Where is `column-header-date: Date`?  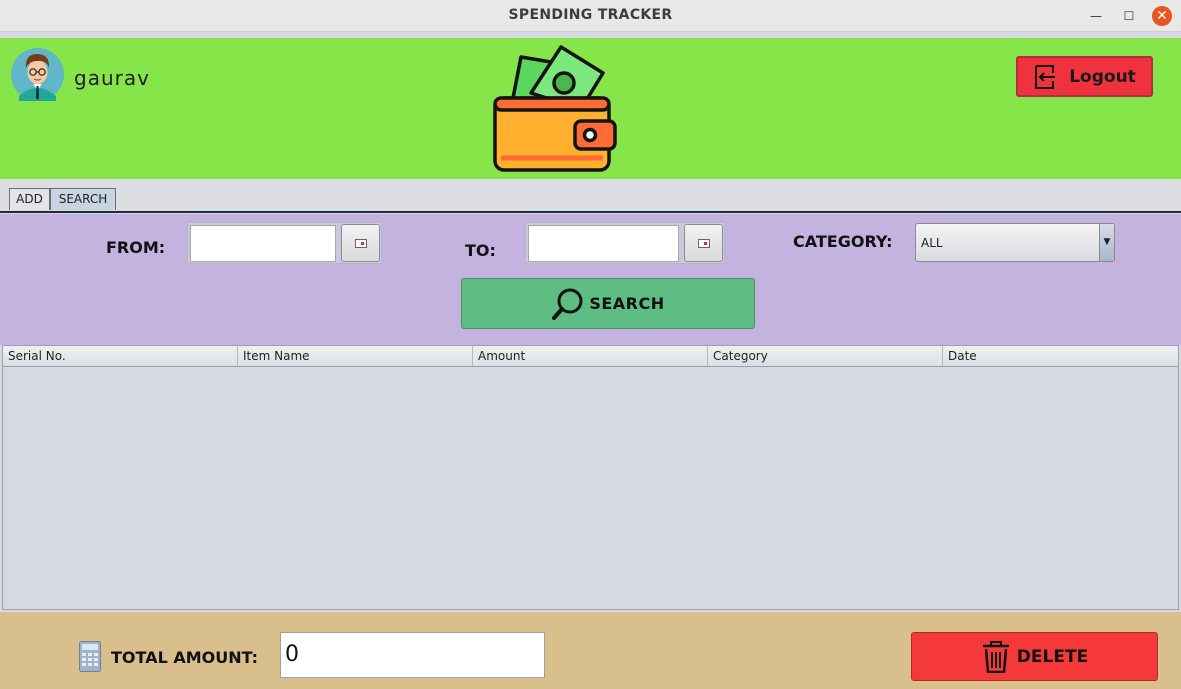
column-header-date: Date is located at coordinates (1060, 356).